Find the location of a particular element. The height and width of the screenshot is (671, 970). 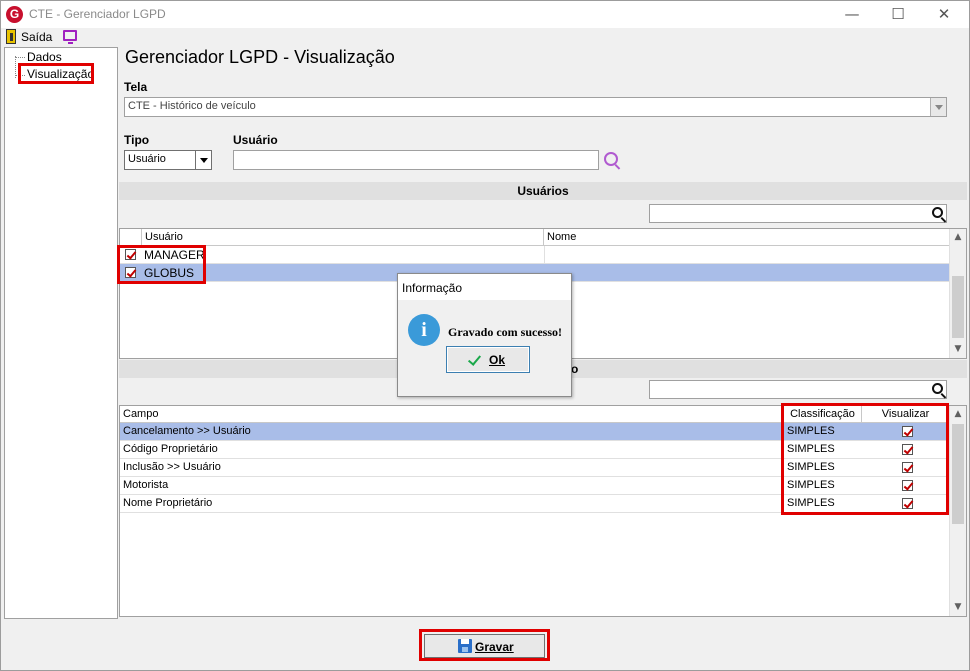

checkmark-icon is located at coordinates (474, 359).